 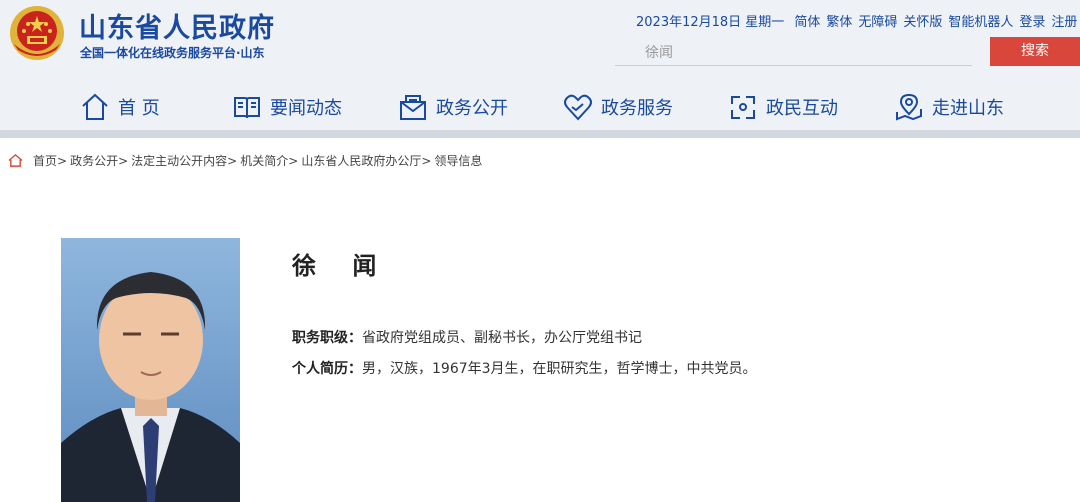 What do you see at coordinates (802, 108) in the screenshot?
I see `nav-label: 政民互动` at bounding box center [802, 108].